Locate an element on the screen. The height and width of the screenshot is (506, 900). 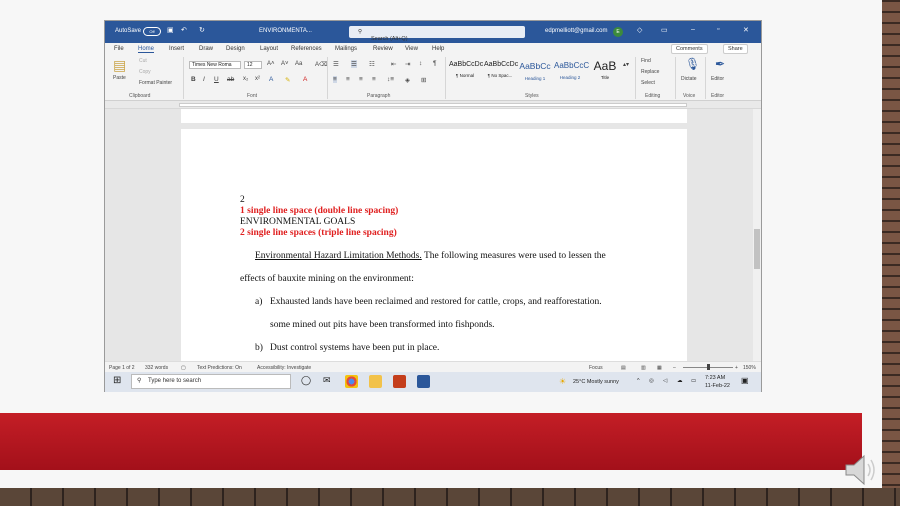
copy-button: Copy is located at coordinates (145, 72).